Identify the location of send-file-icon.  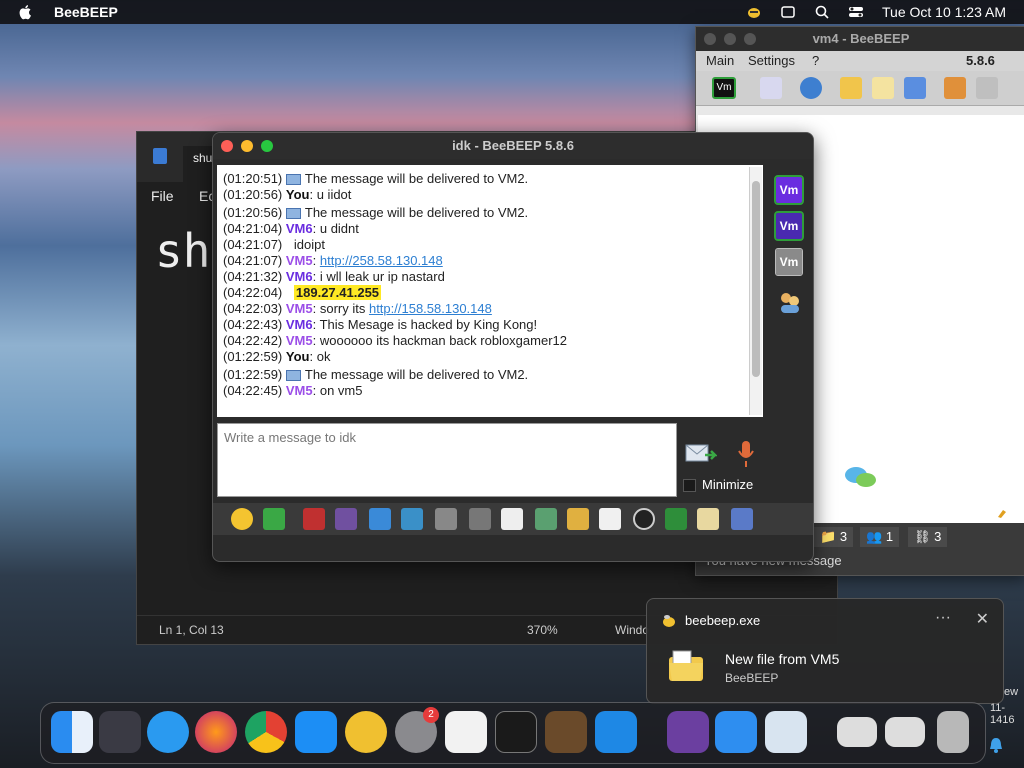
(546, 519).